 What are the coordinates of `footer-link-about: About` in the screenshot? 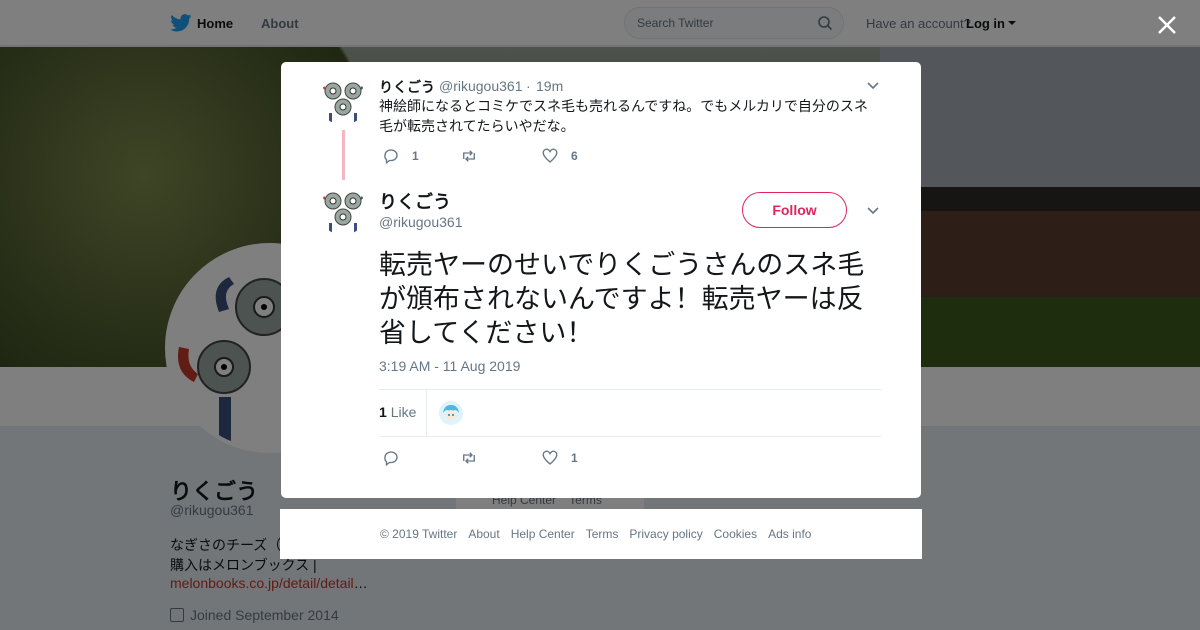 It's located at (483, 534).